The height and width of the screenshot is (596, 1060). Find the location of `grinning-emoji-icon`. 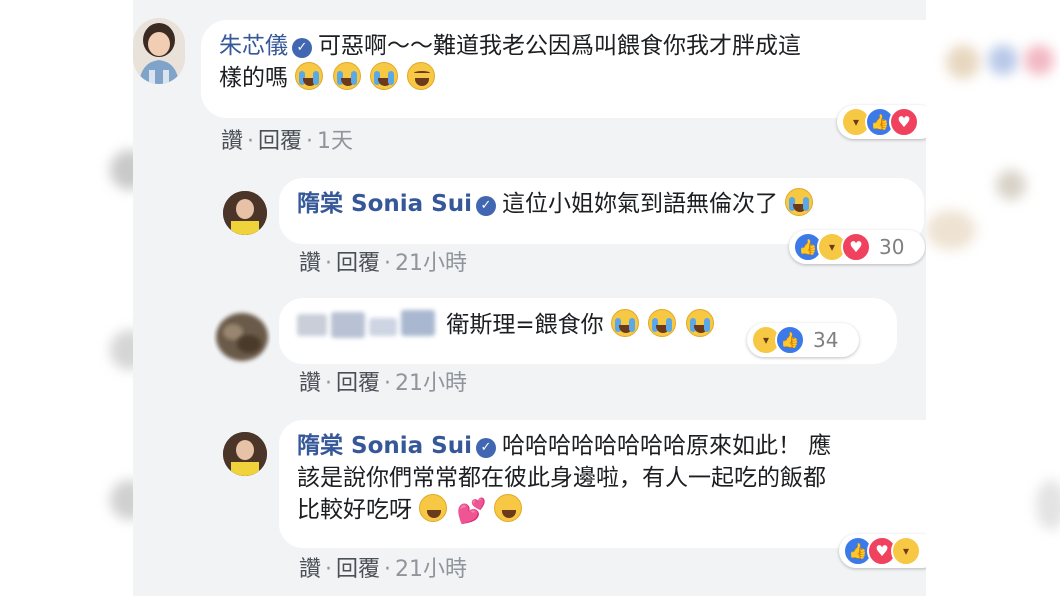

grinning-emoji-icon is located at coordinates (507, 508).